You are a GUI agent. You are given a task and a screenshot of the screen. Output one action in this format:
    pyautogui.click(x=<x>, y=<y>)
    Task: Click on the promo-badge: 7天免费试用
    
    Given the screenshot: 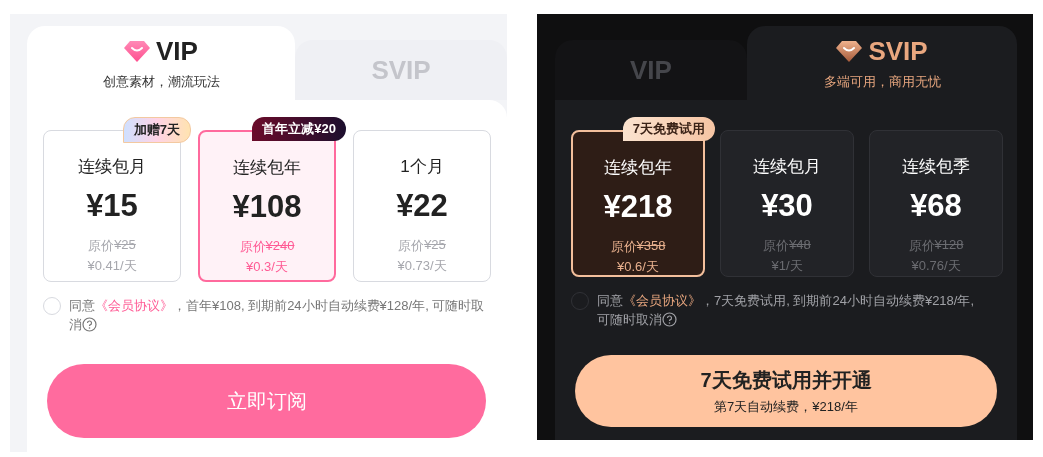 What is the action you would take?
    pyautogui.click(x=668, y=129)
    